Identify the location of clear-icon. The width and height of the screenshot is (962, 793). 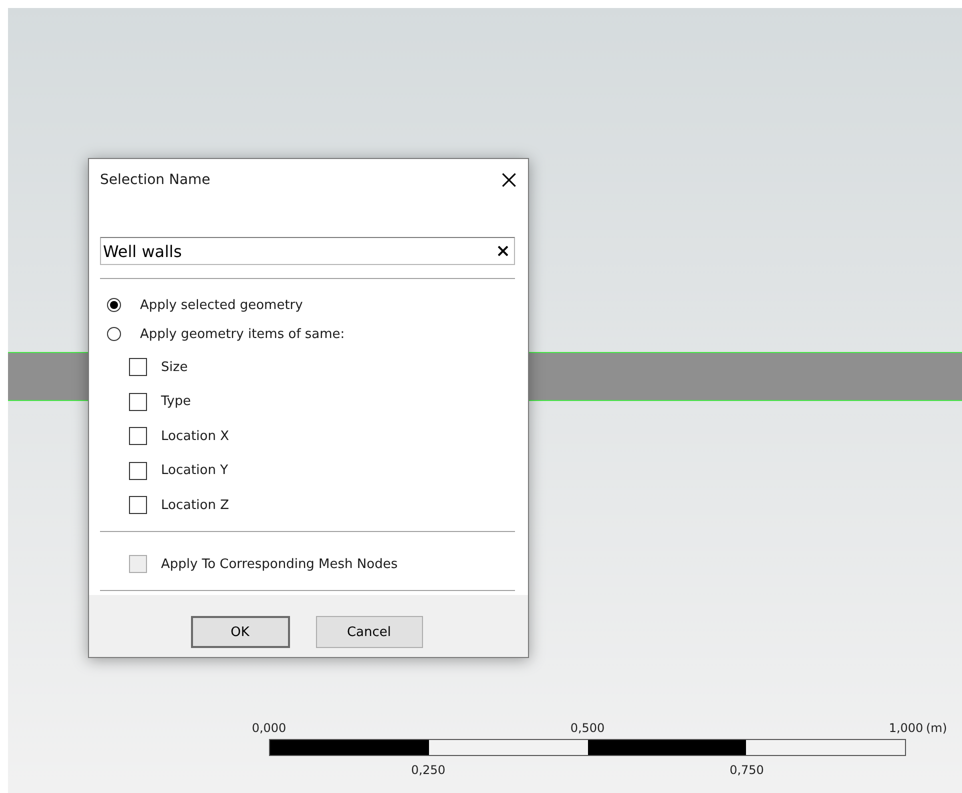
(503, 251).